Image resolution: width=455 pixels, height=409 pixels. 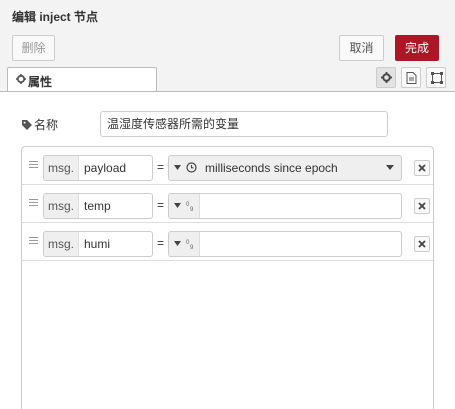 I want to click on document-icon, so click(x=411, y=78).